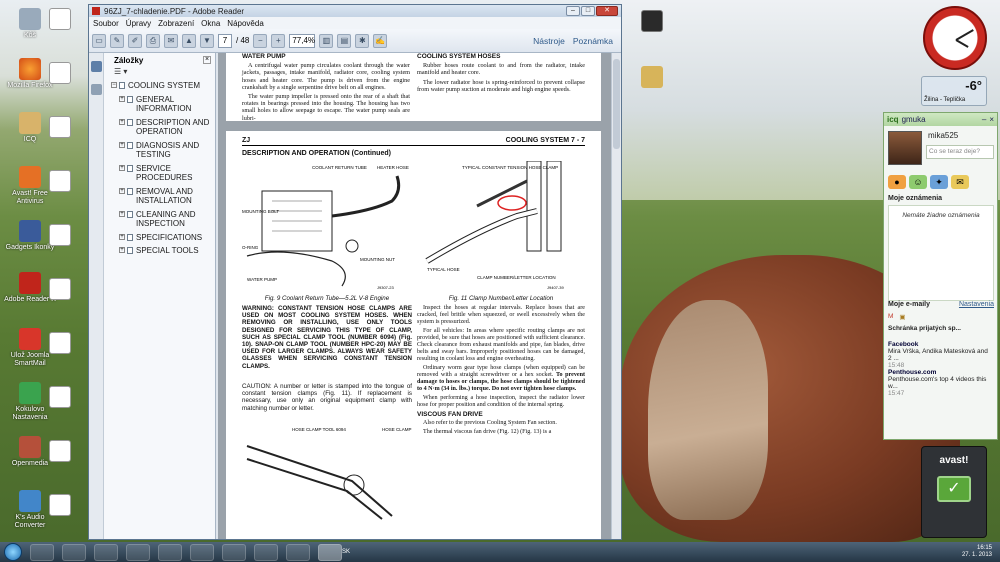 The height and width of the screenshot is (562, 1000). What do you see at coordinates (607, 11) in the screenshot?
I see `close-button: ✕` at bounding box center [607, 11].